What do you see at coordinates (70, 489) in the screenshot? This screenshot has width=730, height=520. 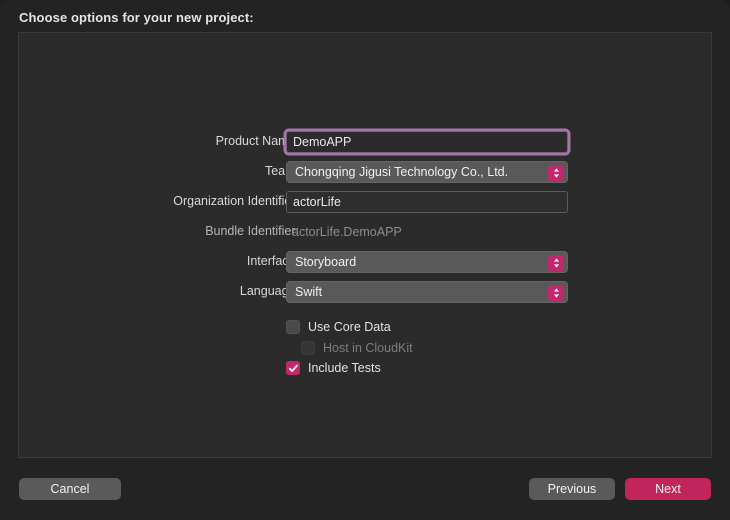 I see `cancel-button: Cancel` at bounding box center [70, 489].